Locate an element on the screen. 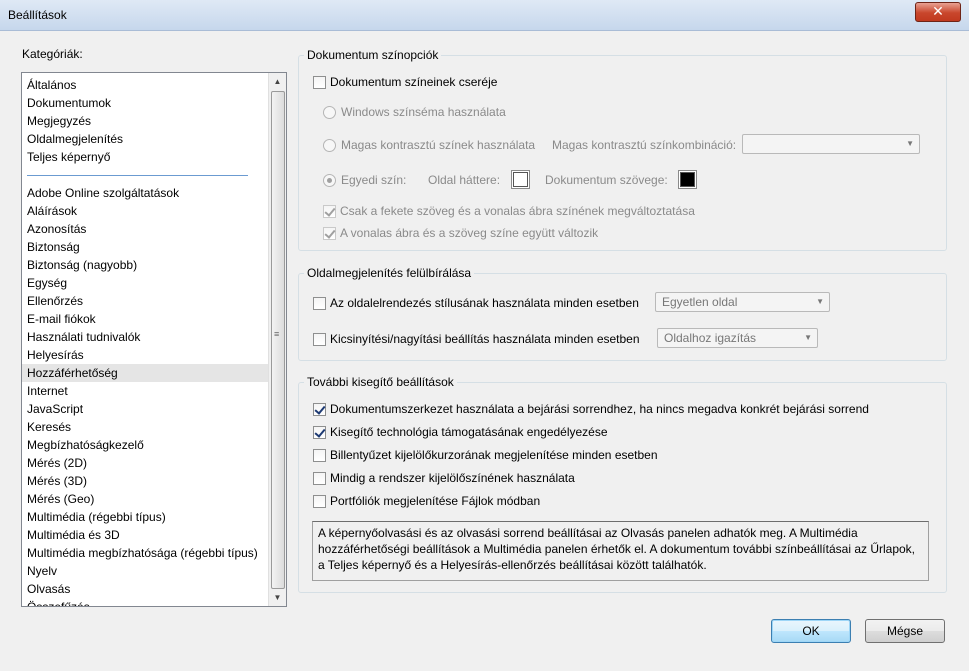 The height and width of the screenshot is (671, 969). page-bg-swatch is located at coordinates (520, 179).